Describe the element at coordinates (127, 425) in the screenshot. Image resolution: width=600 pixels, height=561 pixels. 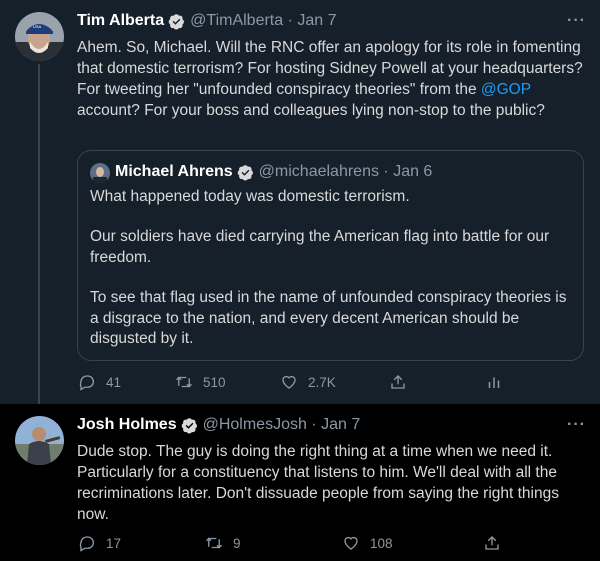
I see `author-name: Josh Holmes` at that location.